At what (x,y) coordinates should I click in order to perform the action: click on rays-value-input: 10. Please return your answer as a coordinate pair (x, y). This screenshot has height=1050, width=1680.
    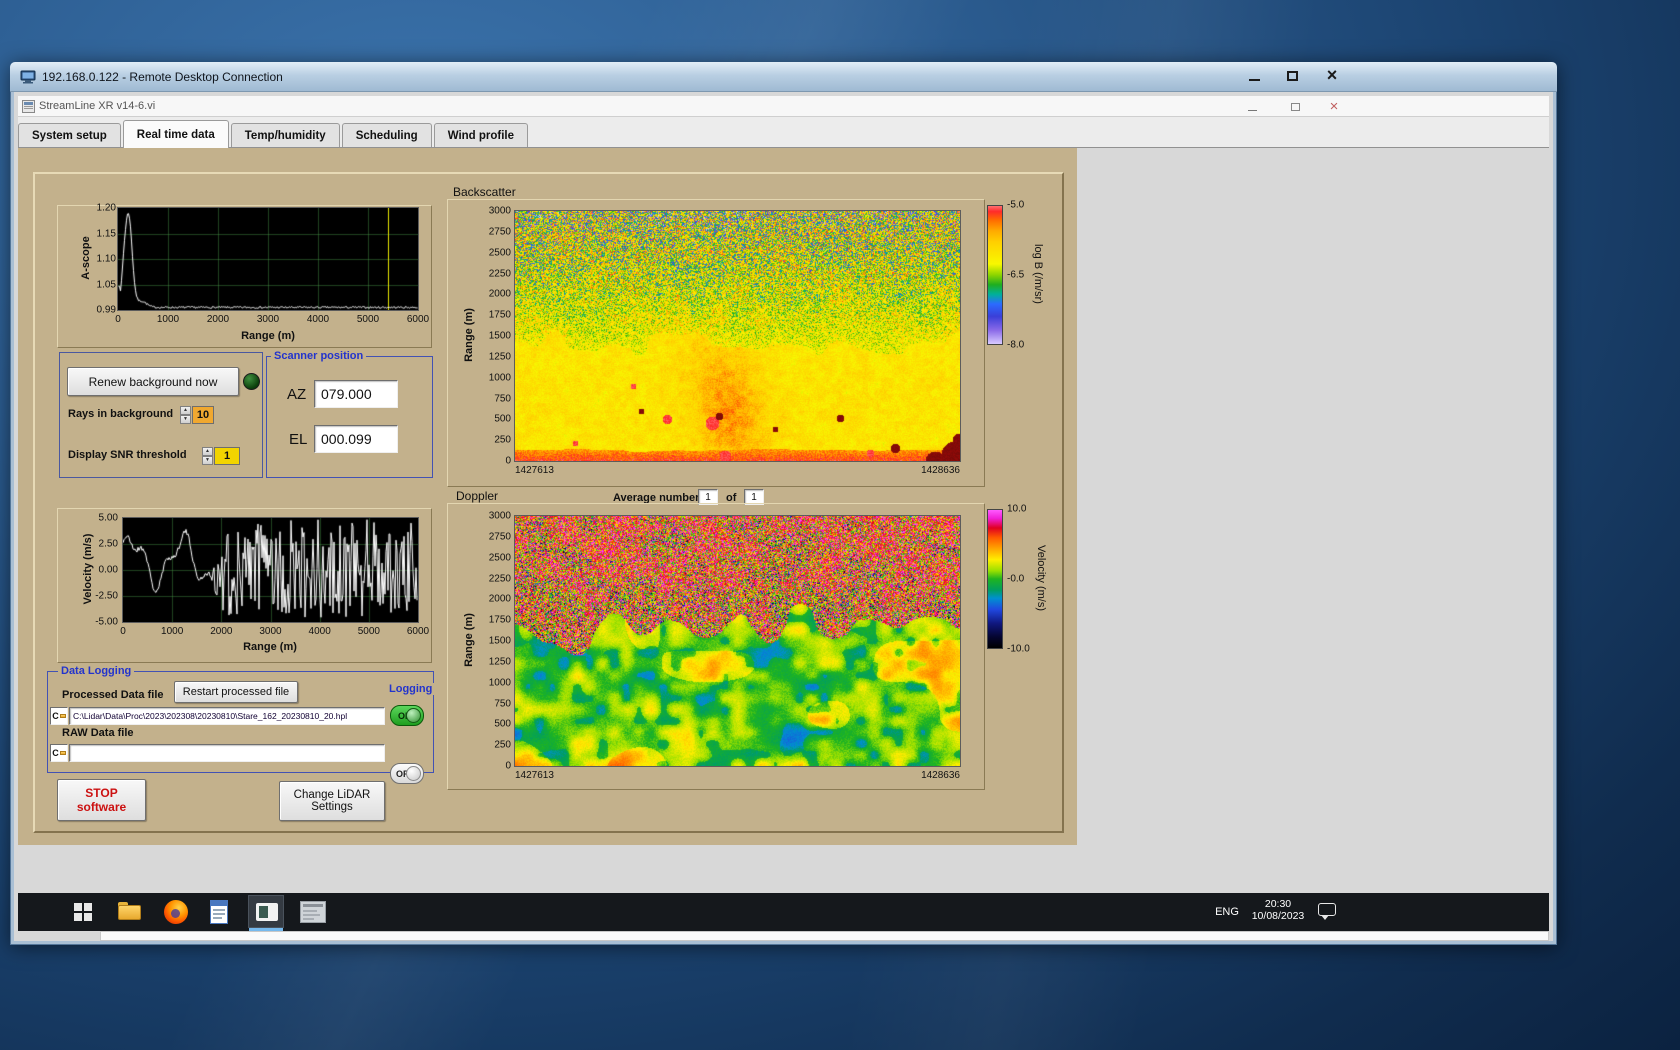
    Looking at the image, I should click on (203, 415).